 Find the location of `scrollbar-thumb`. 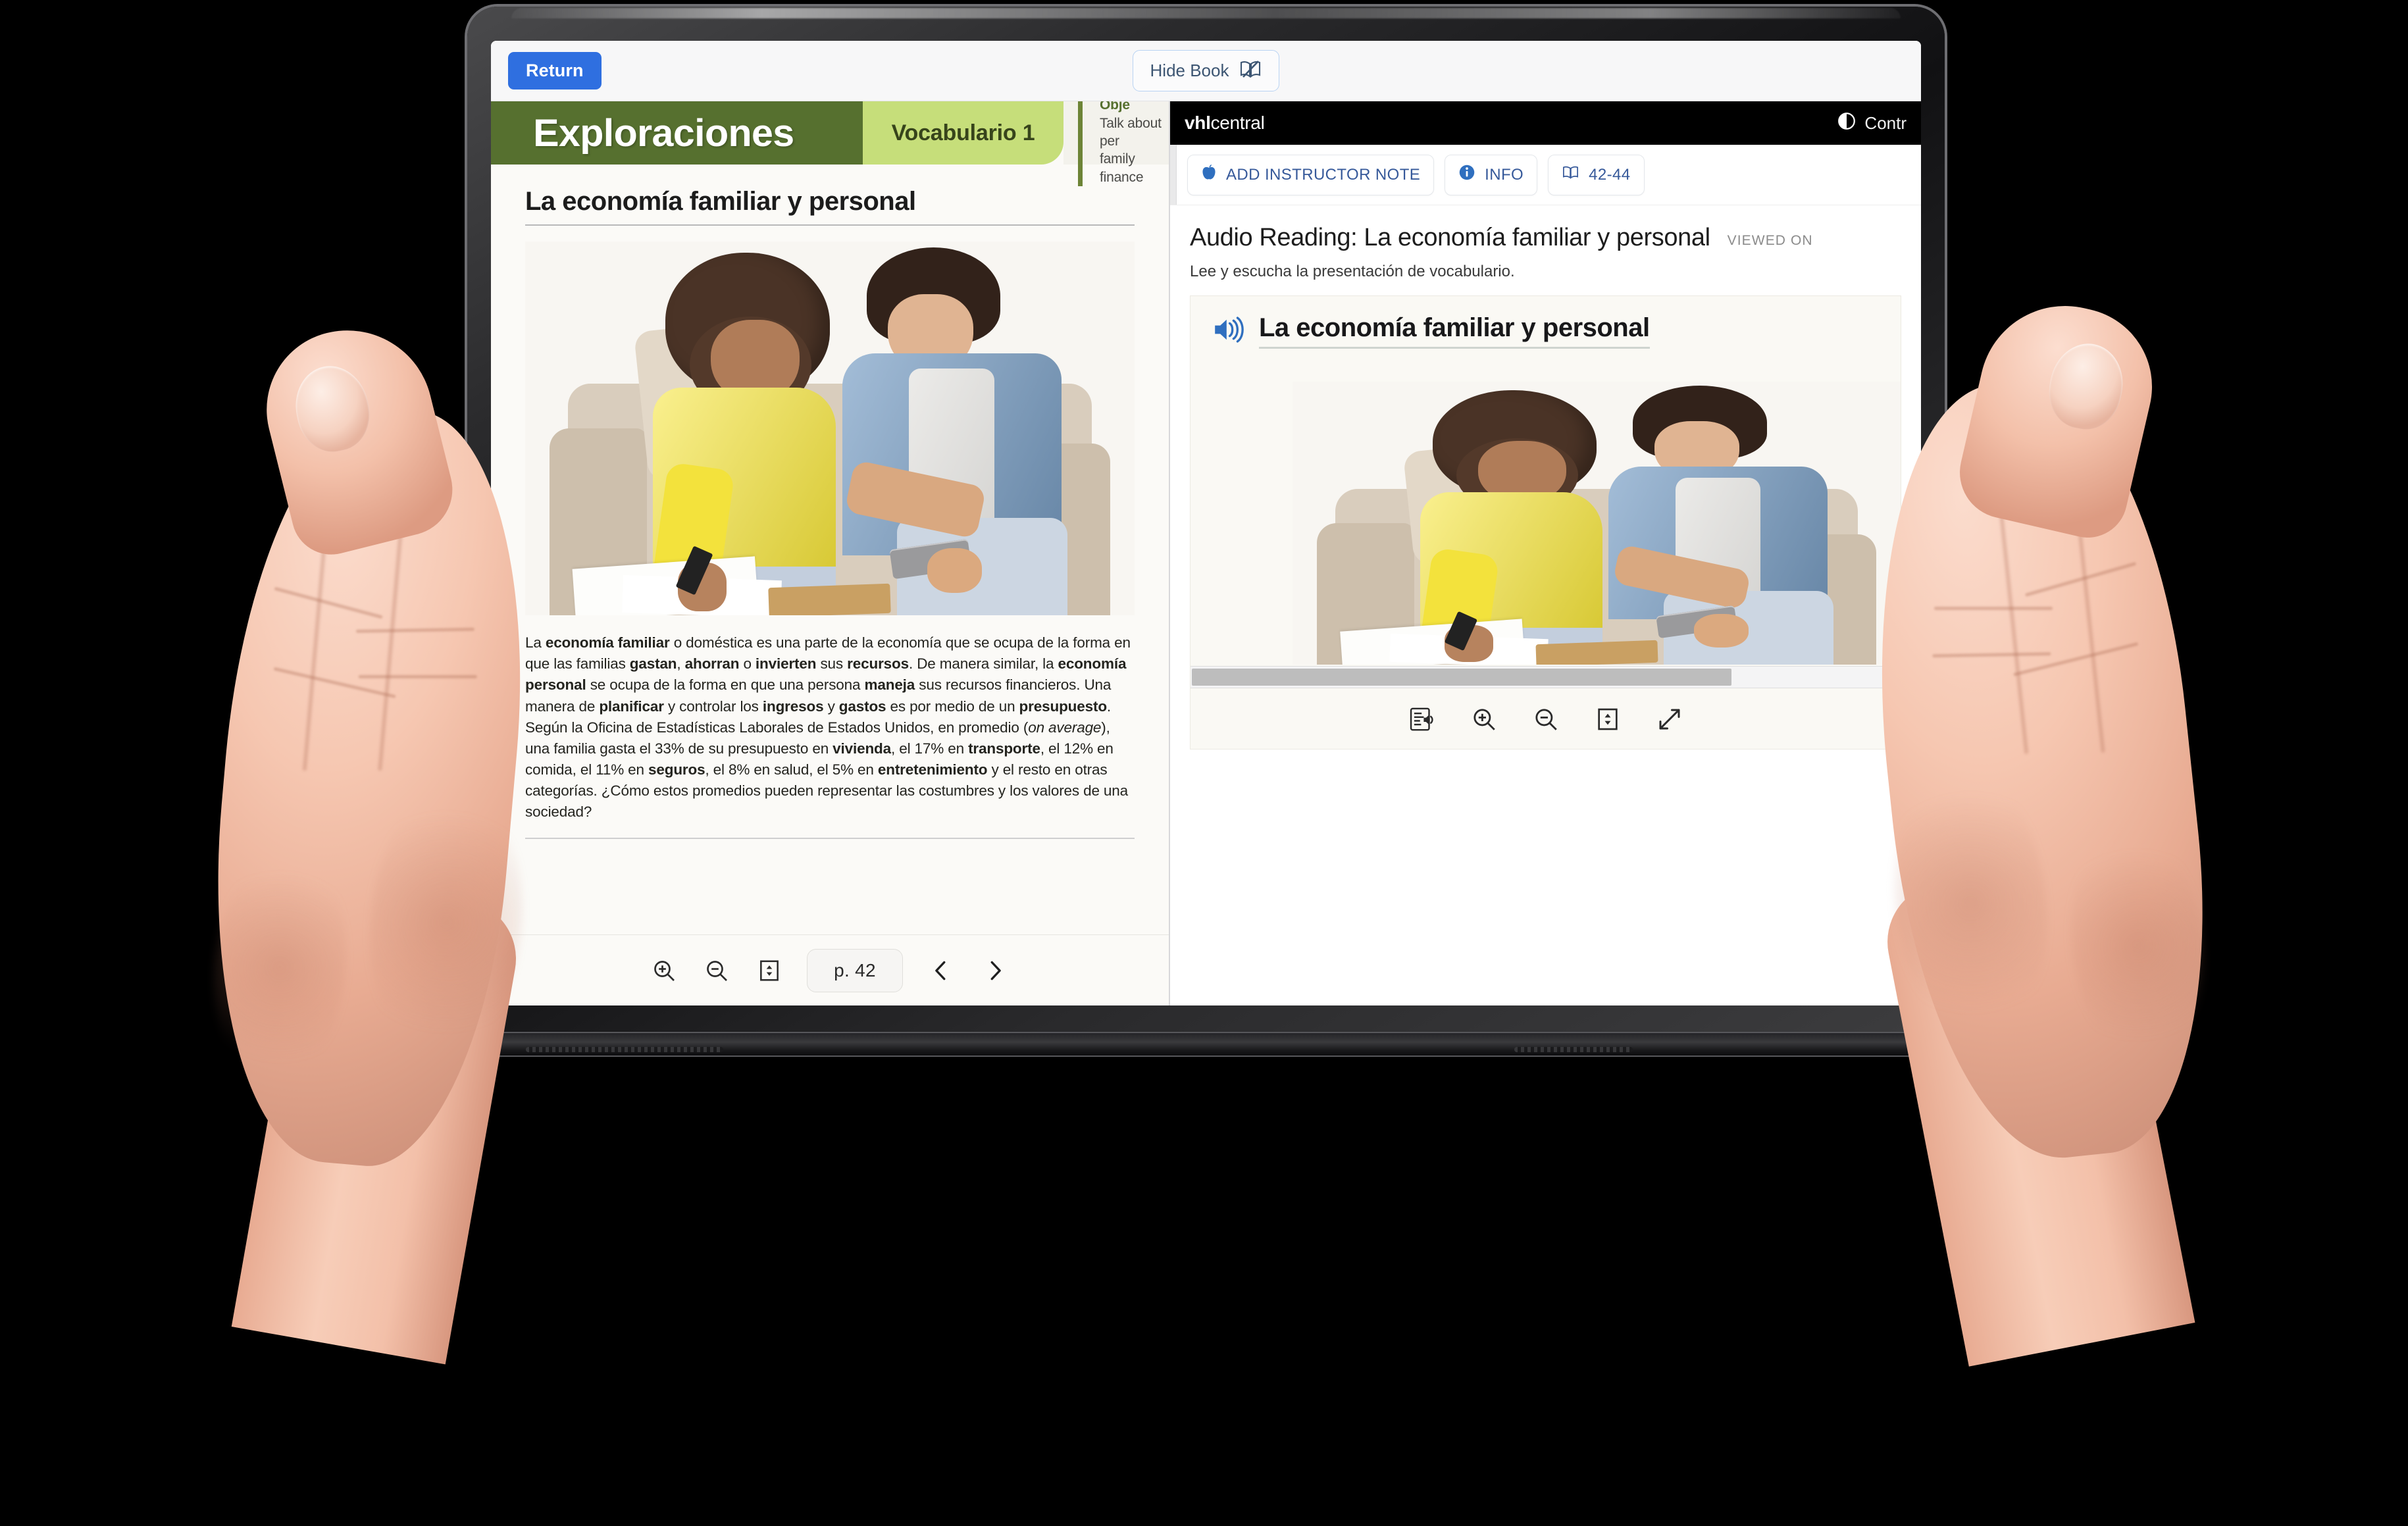

scrollbar-thumb is located at coordinates (1462, 677).